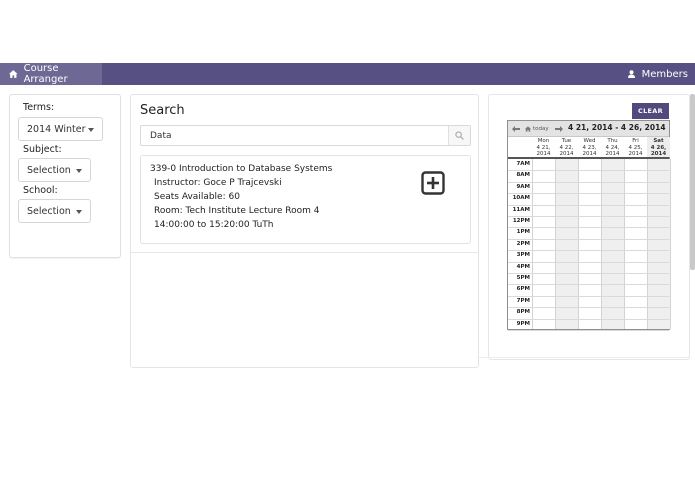 This screenshot has width=695, height=494. What do you see at coordinates (523, 175) in the screenshot?
I see `hour-label: 8AM` at bounding box center [523, 175].